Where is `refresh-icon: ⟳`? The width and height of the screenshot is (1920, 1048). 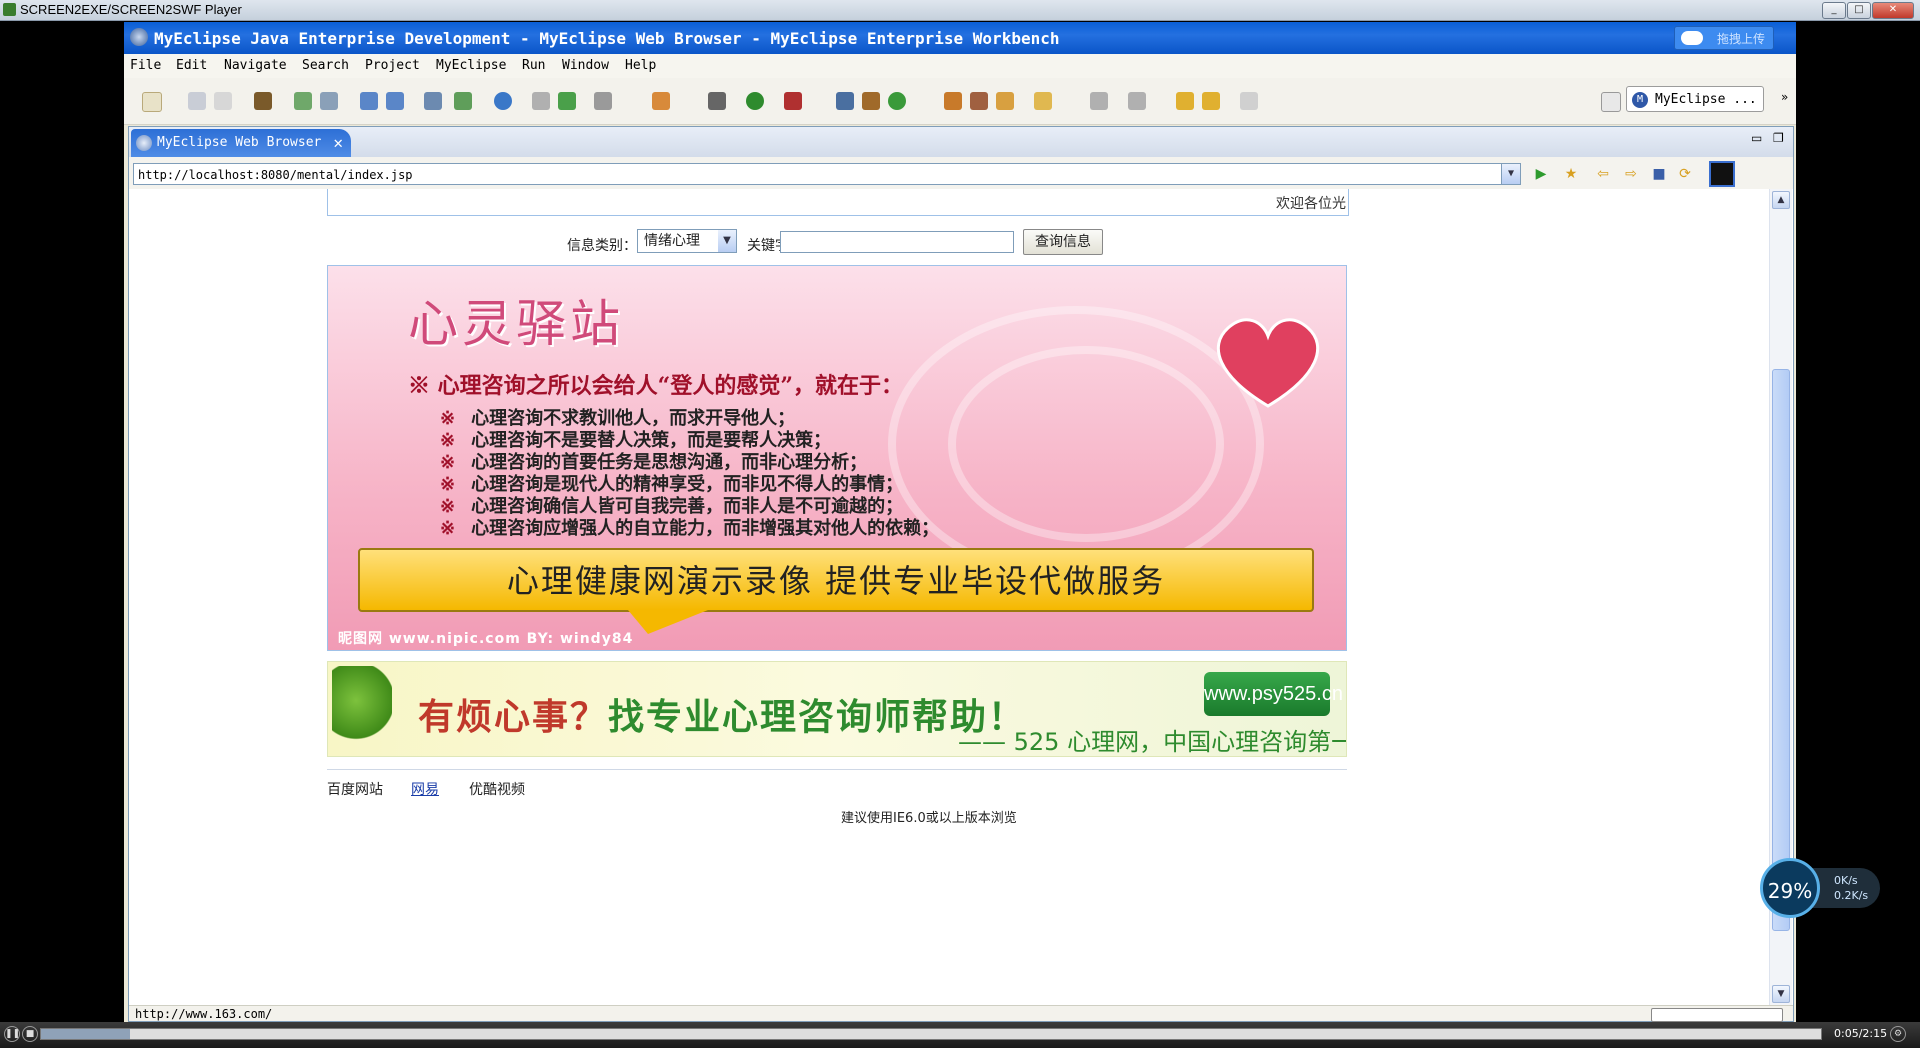
refresh-icon: ⟳ is located at coordinates (1685, 174).